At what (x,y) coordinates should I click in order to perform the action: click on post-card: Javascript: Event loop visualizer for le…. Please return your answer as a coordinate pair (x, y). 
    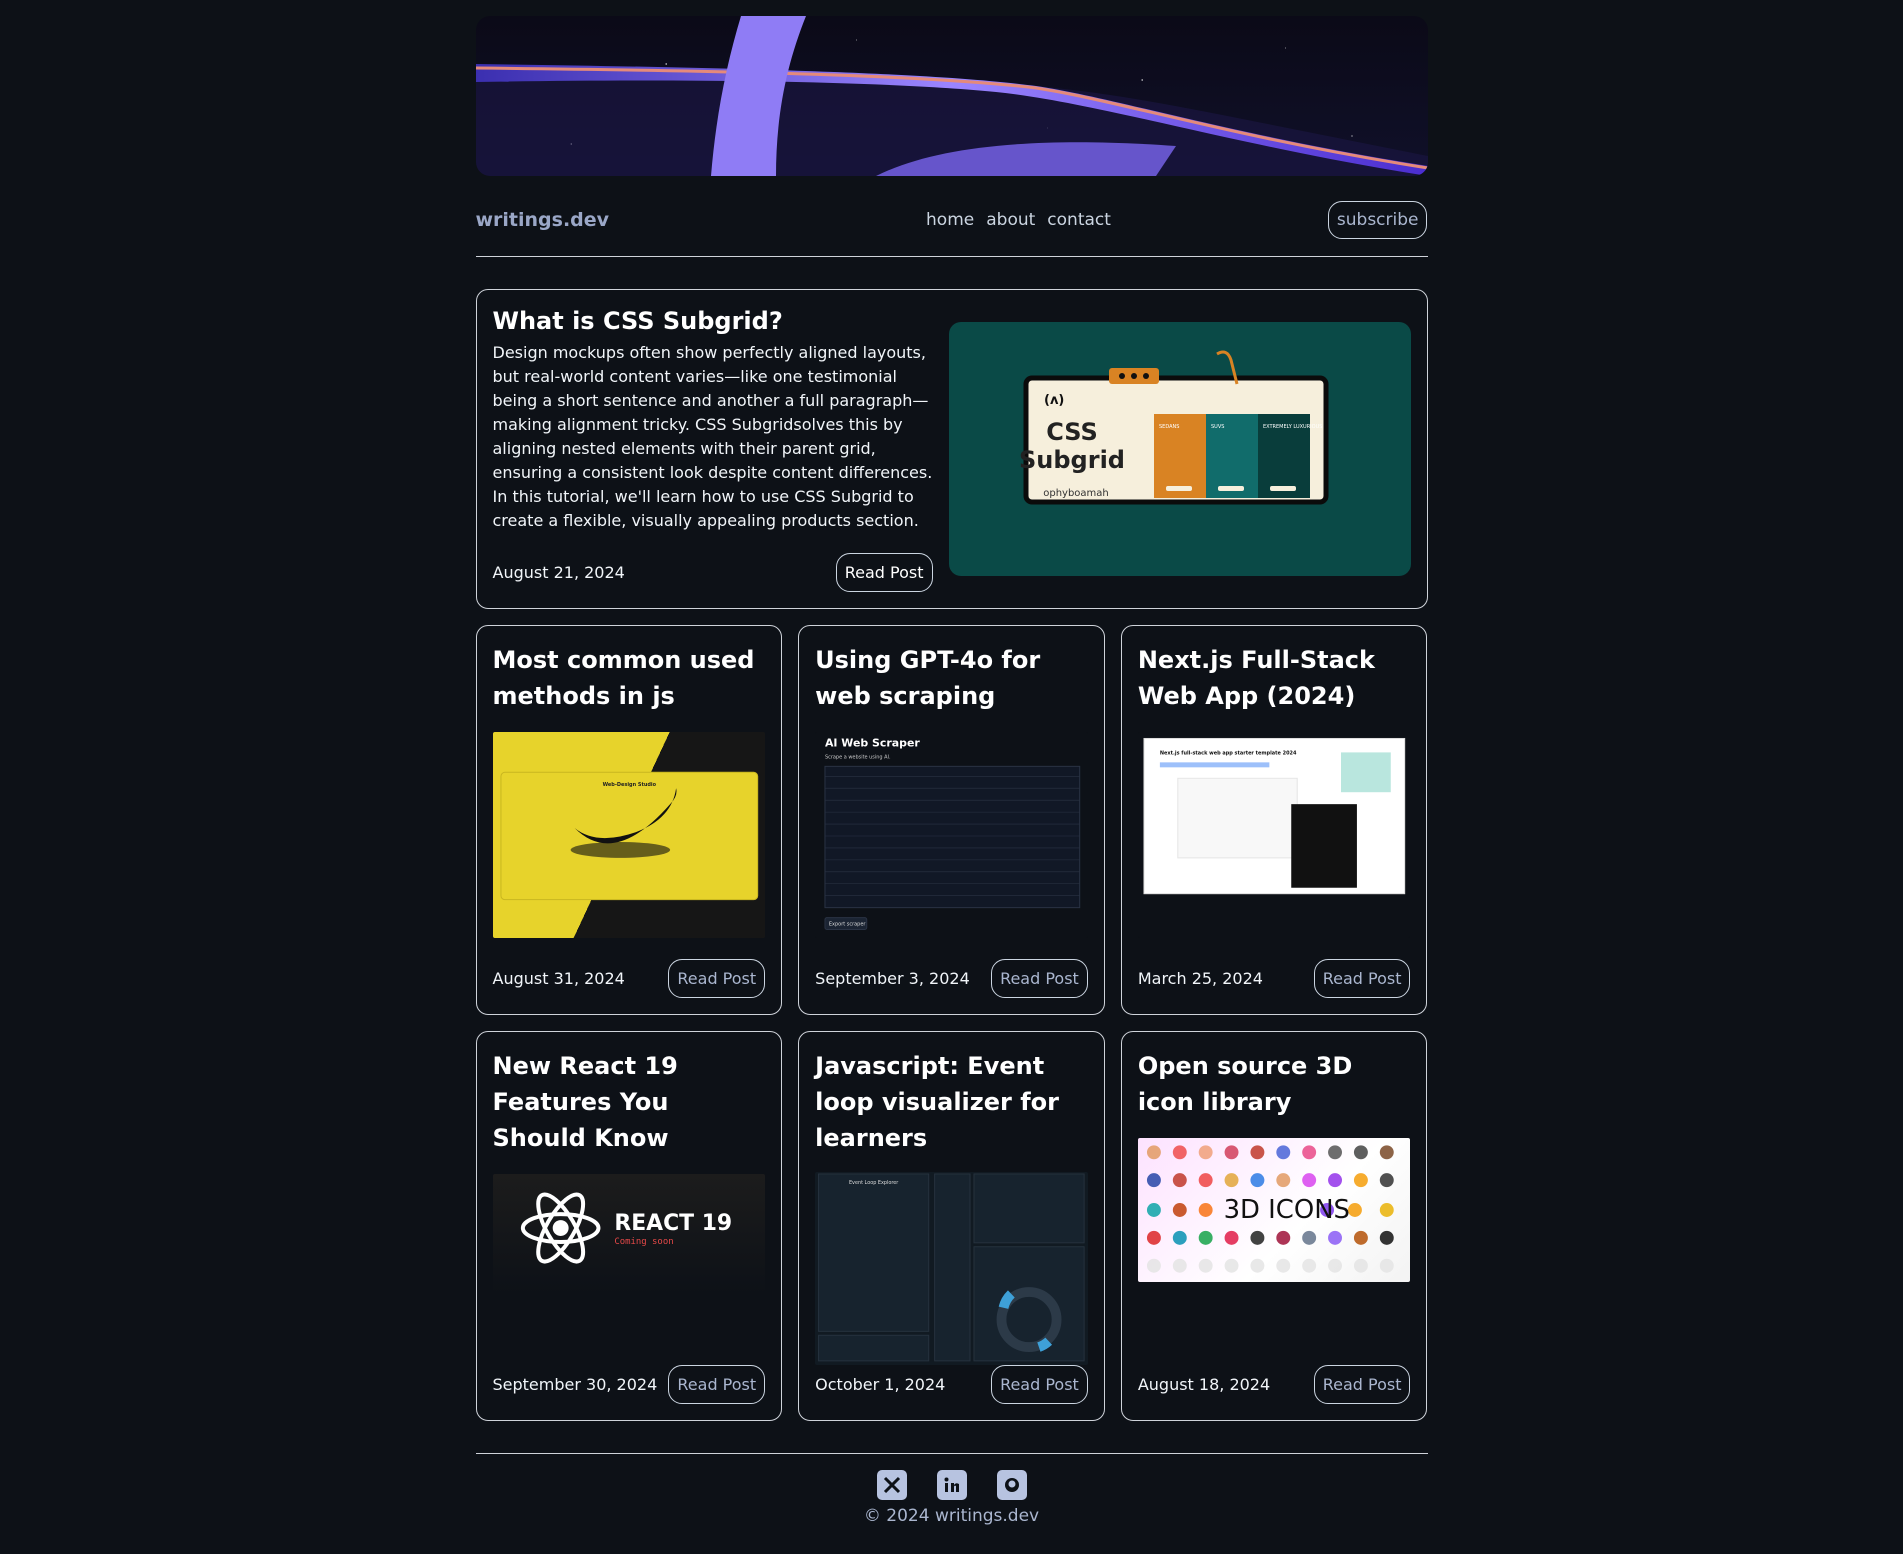
    Looking at the image, I should click on (951, 1226).